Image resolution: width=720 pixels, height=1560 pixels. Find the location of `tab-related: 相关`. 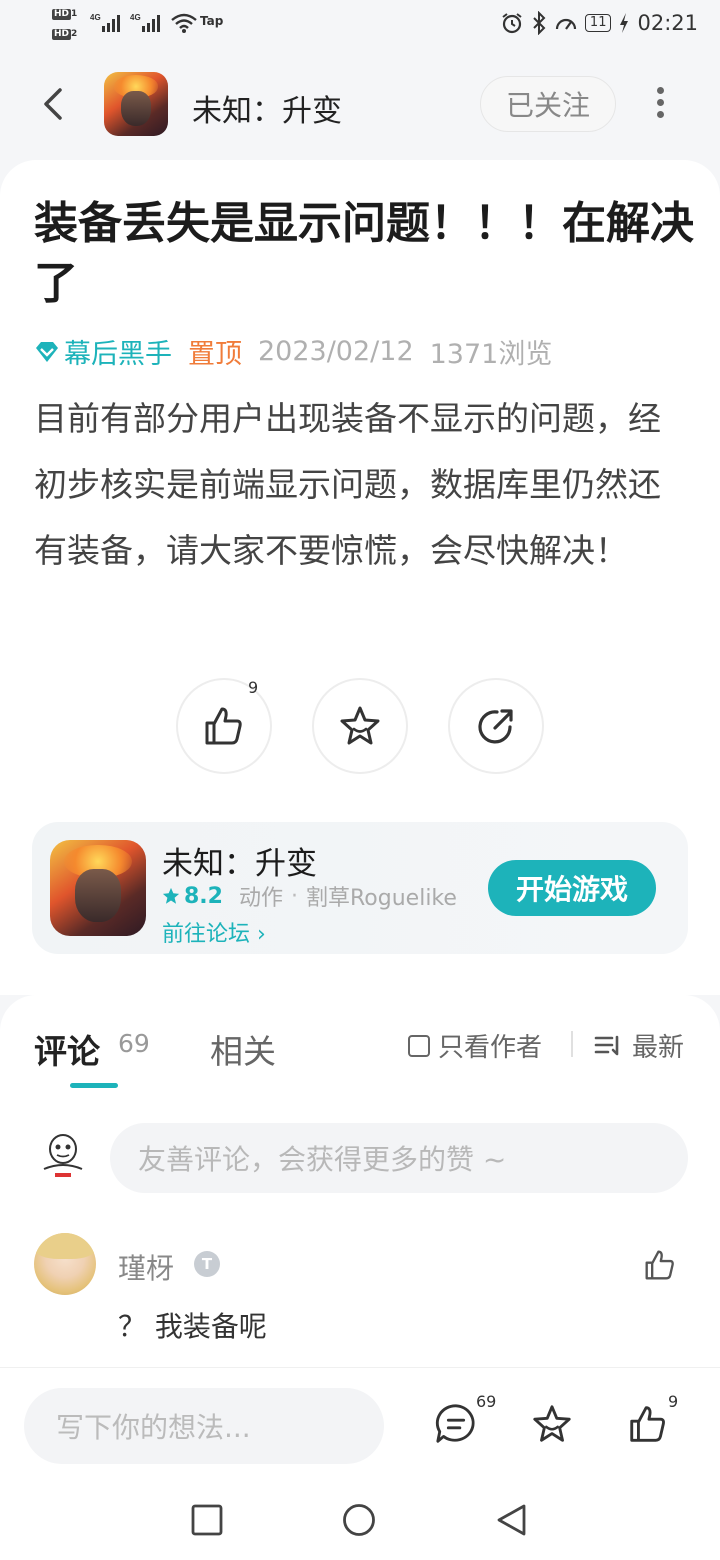

tab-related: 相关 is located at coordinates (243, 1049).